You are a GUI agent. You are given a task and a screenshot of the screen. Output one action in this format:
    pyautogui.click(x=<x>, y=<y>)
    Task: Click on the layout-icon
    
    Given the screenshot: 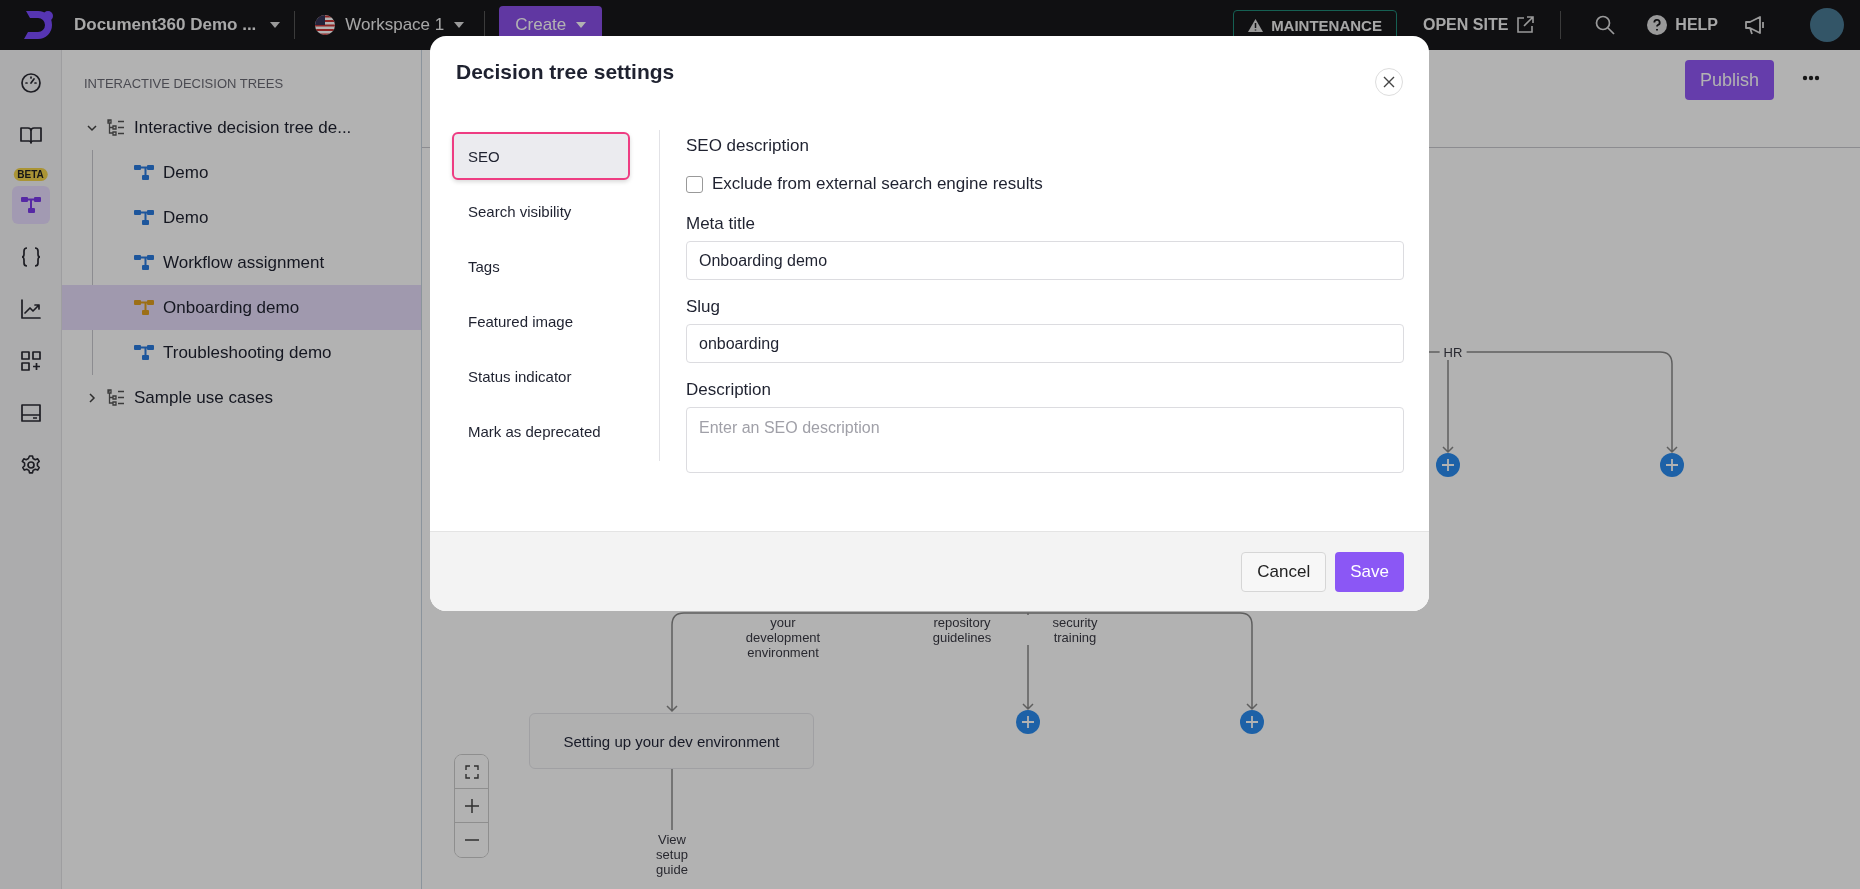 What is the action you would take?
    pyautogui.click(x=30, y=413)
    